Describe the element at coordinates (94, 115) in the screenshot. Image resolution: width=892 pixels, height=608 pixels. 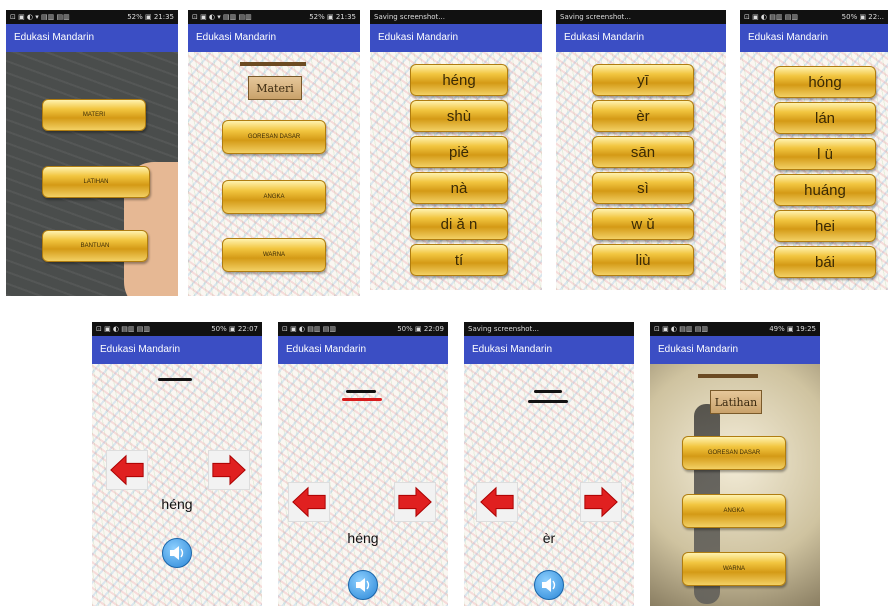
I see `materi-button: MATERI` at that location.